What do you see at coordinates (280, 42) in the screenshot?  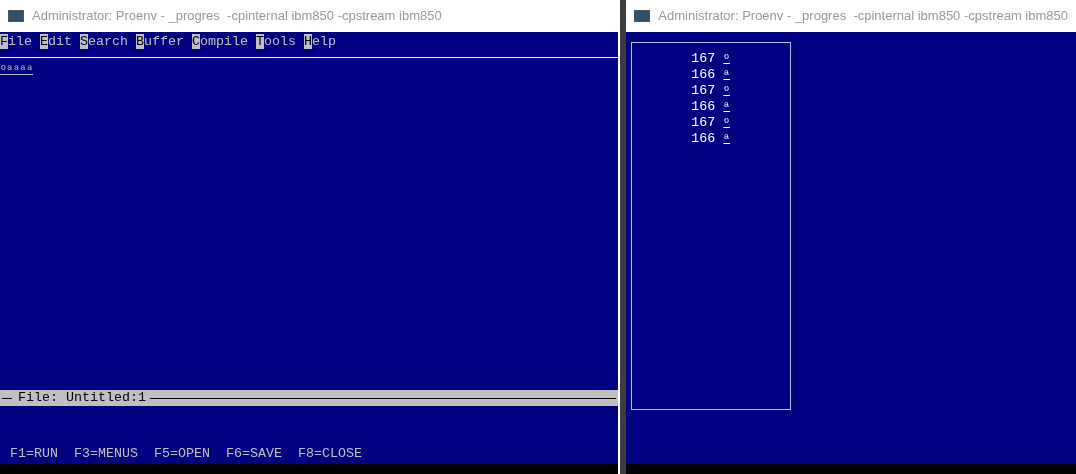 I see `menu-item: Tools` at bounding box center [280, 42].